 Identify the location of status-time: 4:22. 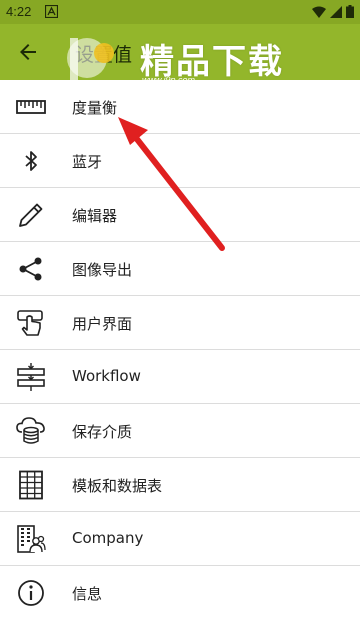
(19, 11).